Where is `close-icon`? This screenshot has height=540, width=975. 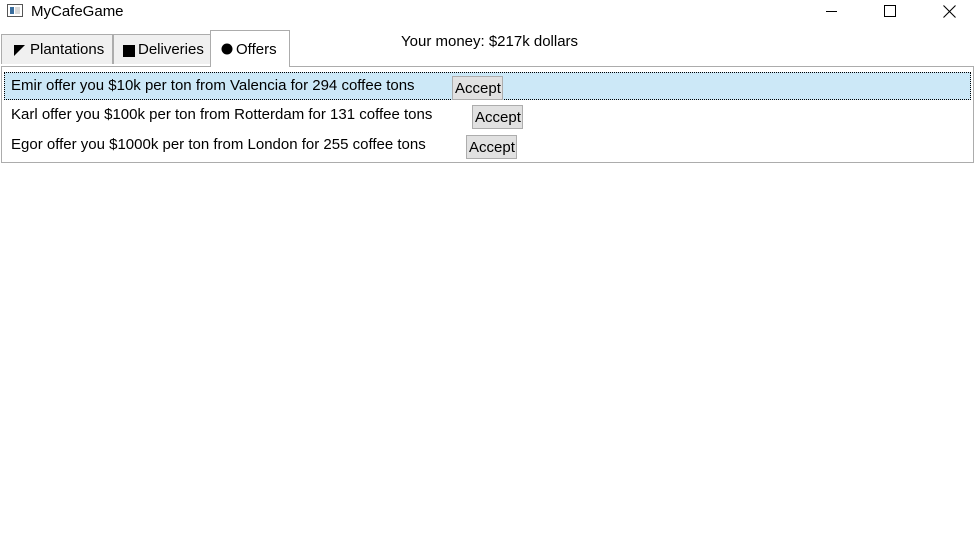
close-icon is located at coordinates (949, 11).